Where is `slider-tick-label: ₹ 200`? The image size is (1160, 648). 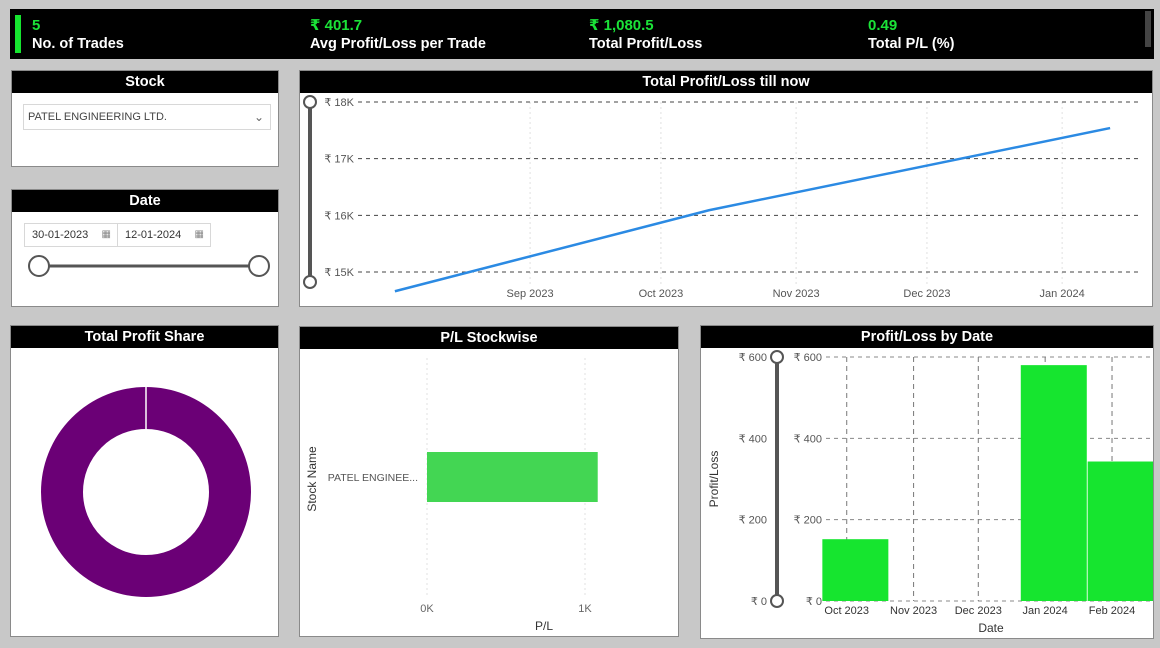 slider-tick-label: ₹ 200 is located at coordinates (753, 521).